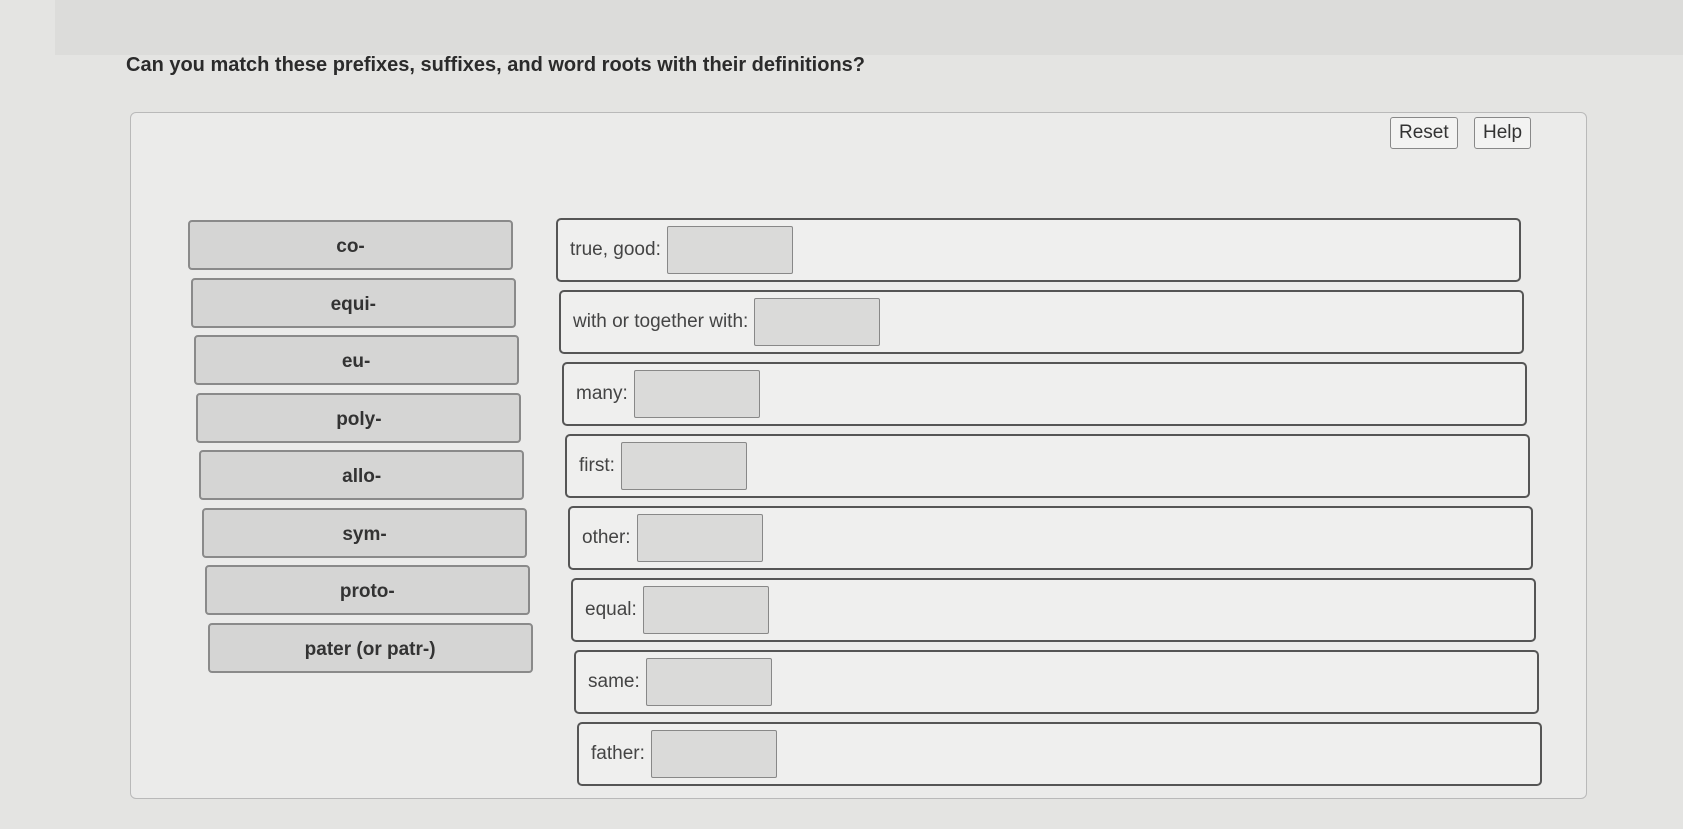 The image size is (1683, 829). I want to click on reset-button: Reset, so click(1424, 133).